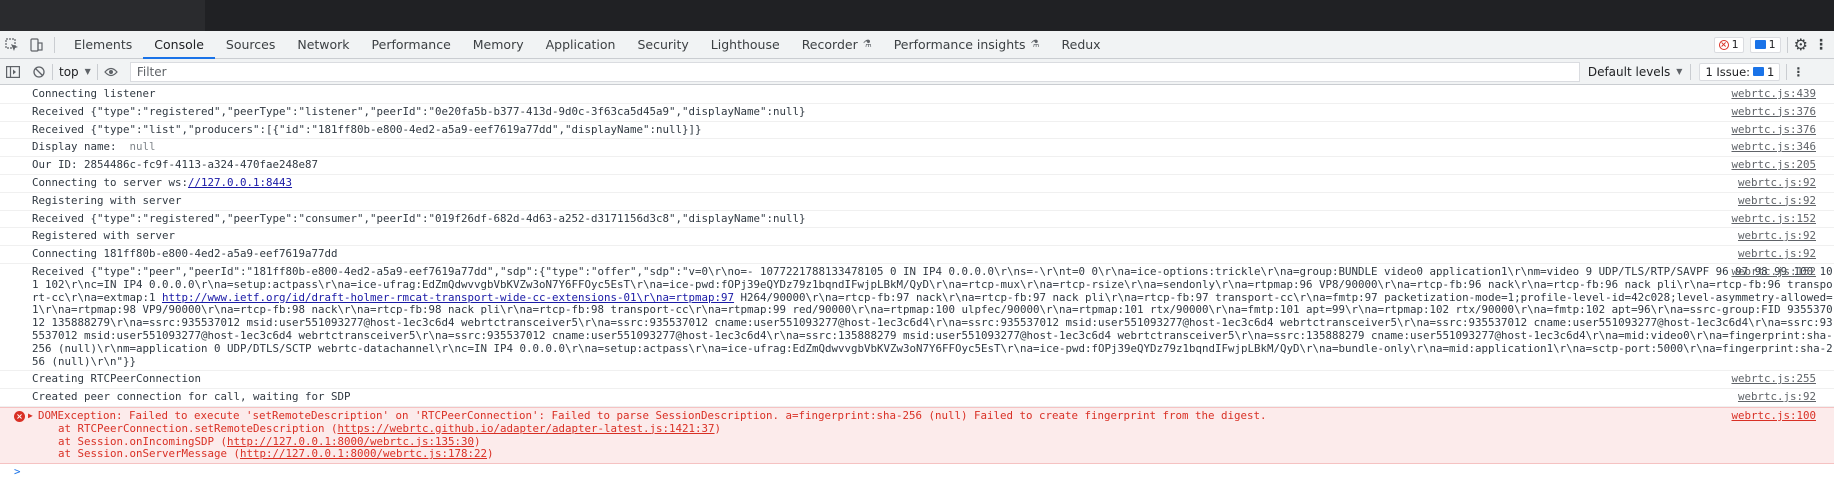 Image resolution: width=1834 pixels, height=496 pixels. I want to click on tab-label: Performance, so click(411, 44).